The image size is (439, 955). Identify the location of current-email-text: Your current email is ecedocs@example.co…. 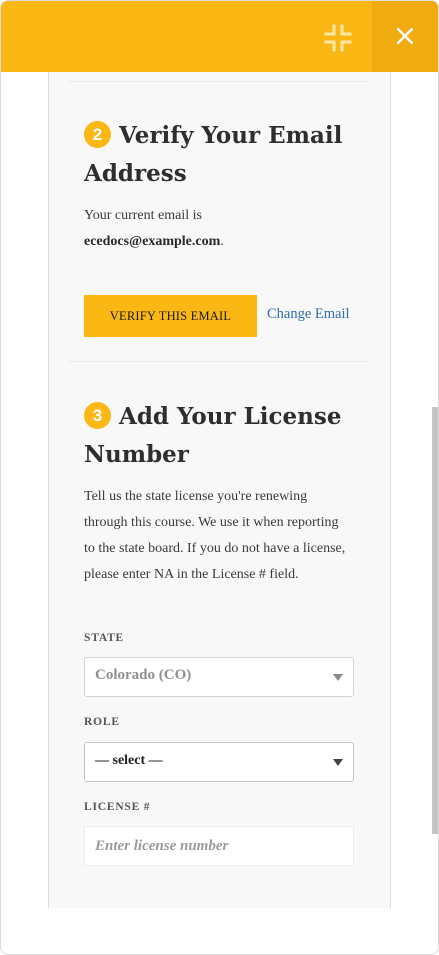
(219, 229).